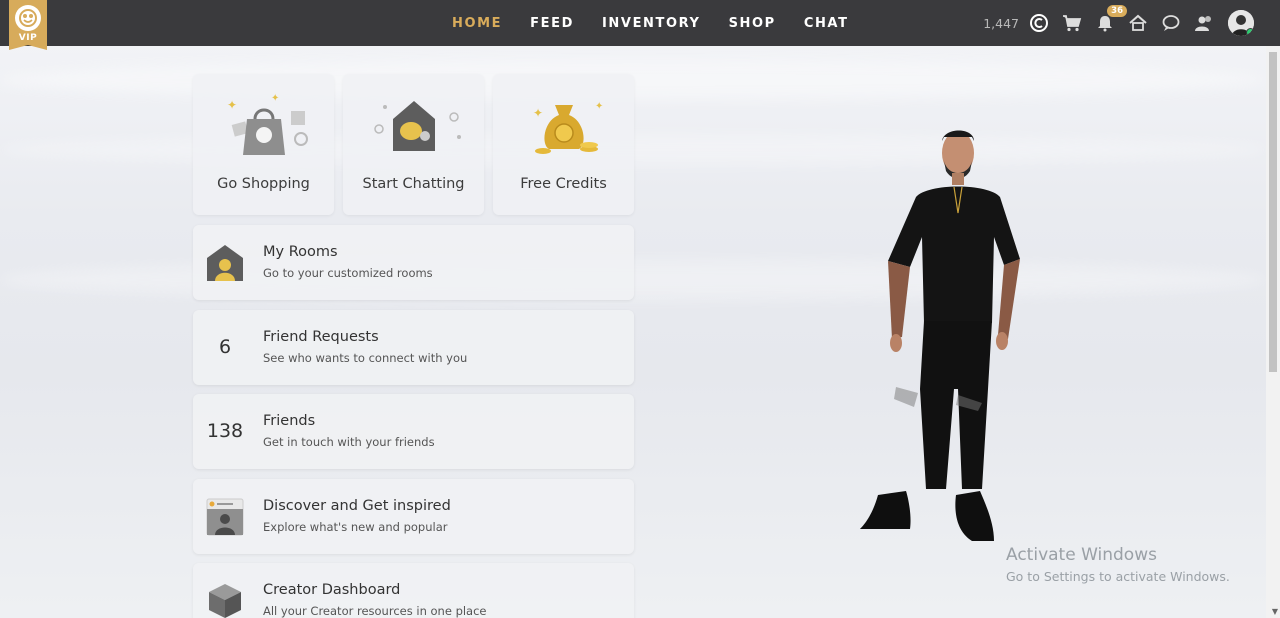  I want to click on activate-windows-title: Activate Windows, so click(1081, 555).